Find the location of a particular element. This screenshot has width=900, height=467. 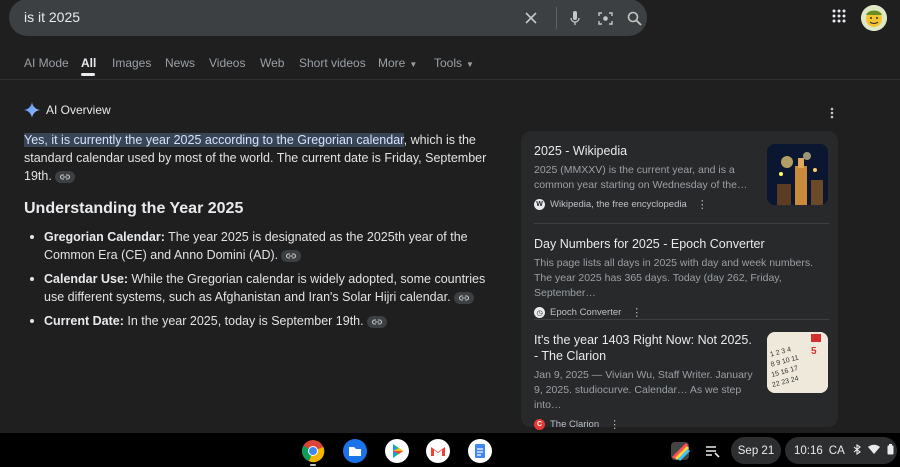

tab-more: More ▼ is located at coordinates (397, 63).